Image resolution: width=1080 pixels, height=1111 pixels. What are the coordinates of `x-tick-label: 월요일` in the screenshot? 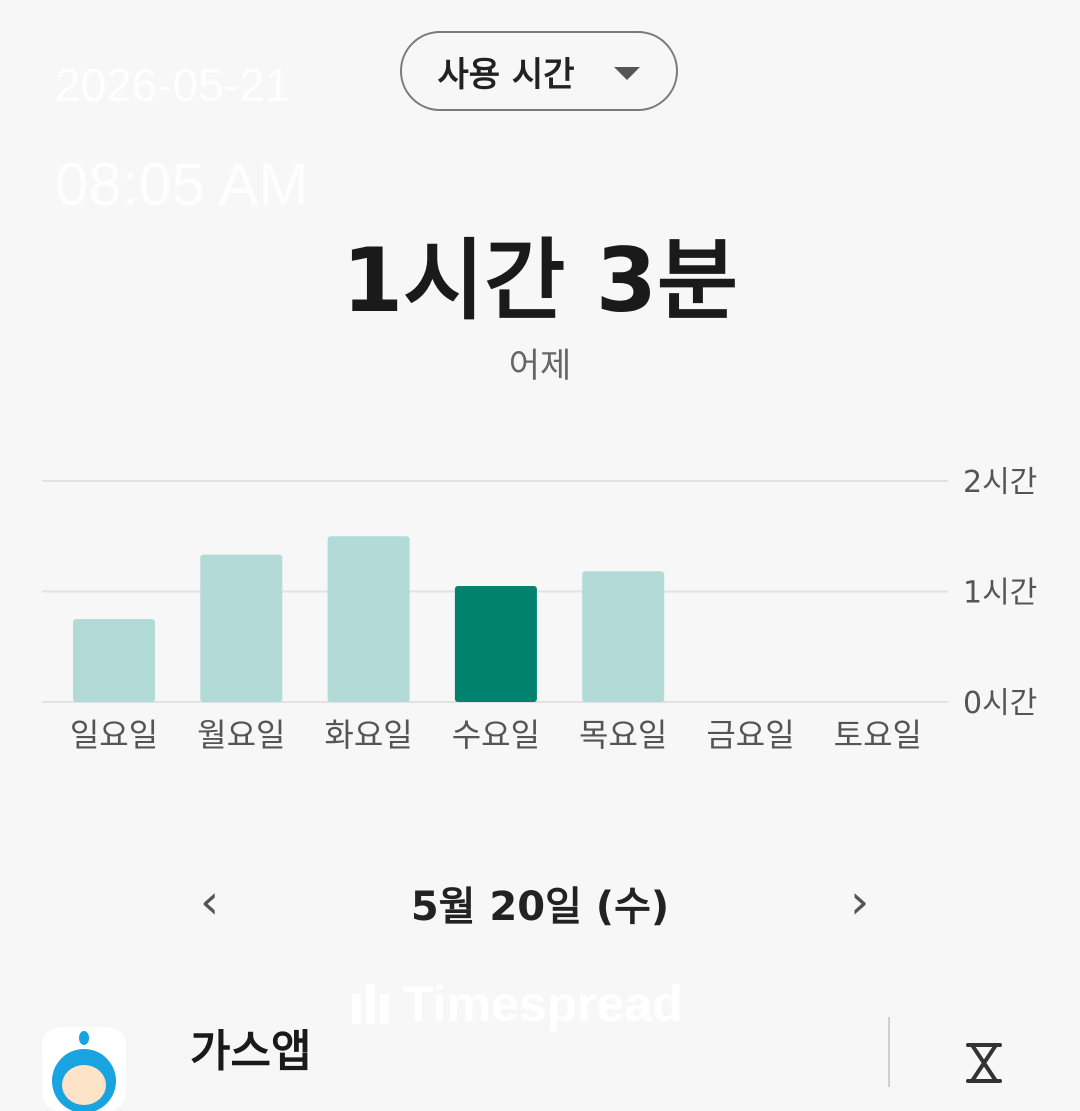 It's located at (241, 735).